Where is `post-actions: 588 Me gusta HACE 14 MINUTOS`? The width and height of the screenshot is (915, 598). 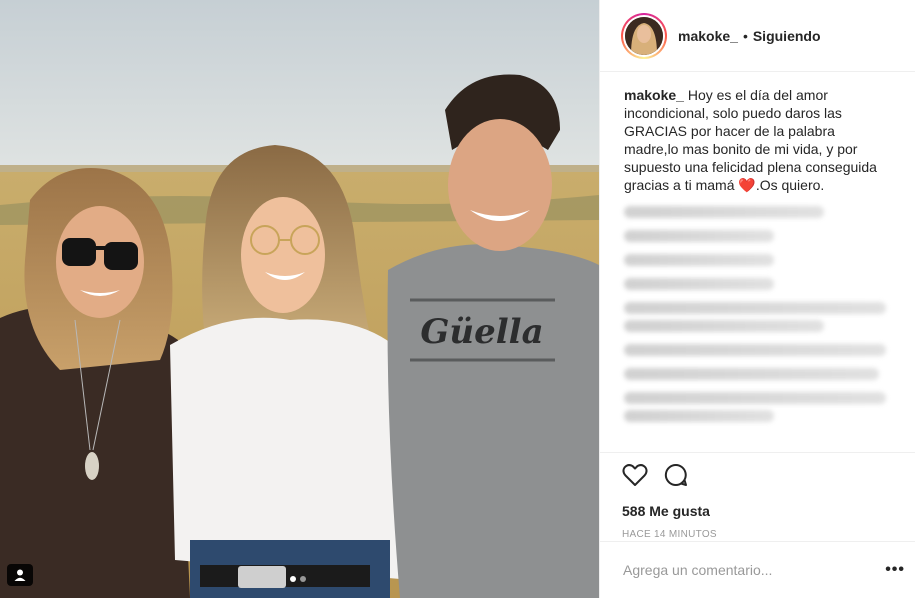
post-actions: 588 Me gusta HACE 14 MINUTOS is located at coordinates (757, 496).